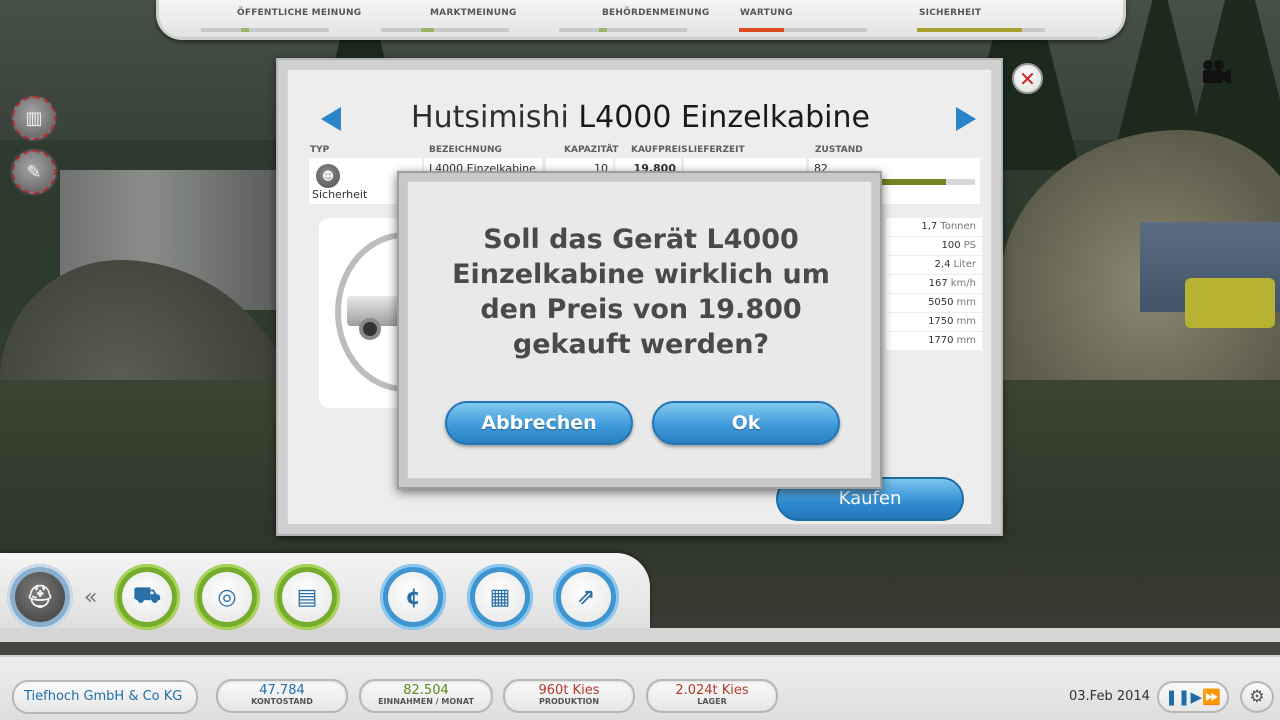  I want to click on storage-value: 2.024t Kies, so click(712, 690).